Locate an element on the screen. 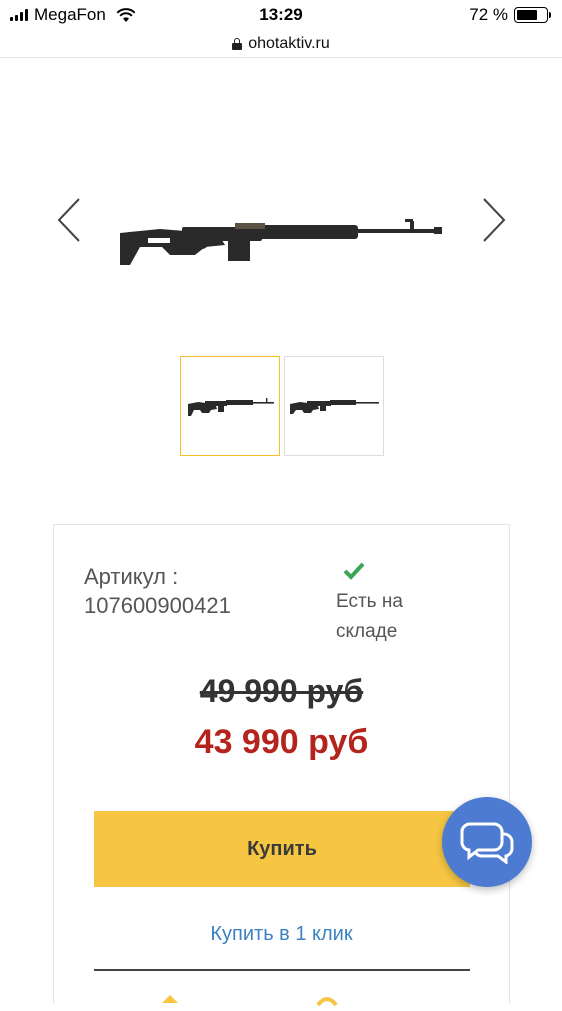 The height and width of the screenshot is (1011, 562). thumbnail-strip is located at coordinates (282, 406).